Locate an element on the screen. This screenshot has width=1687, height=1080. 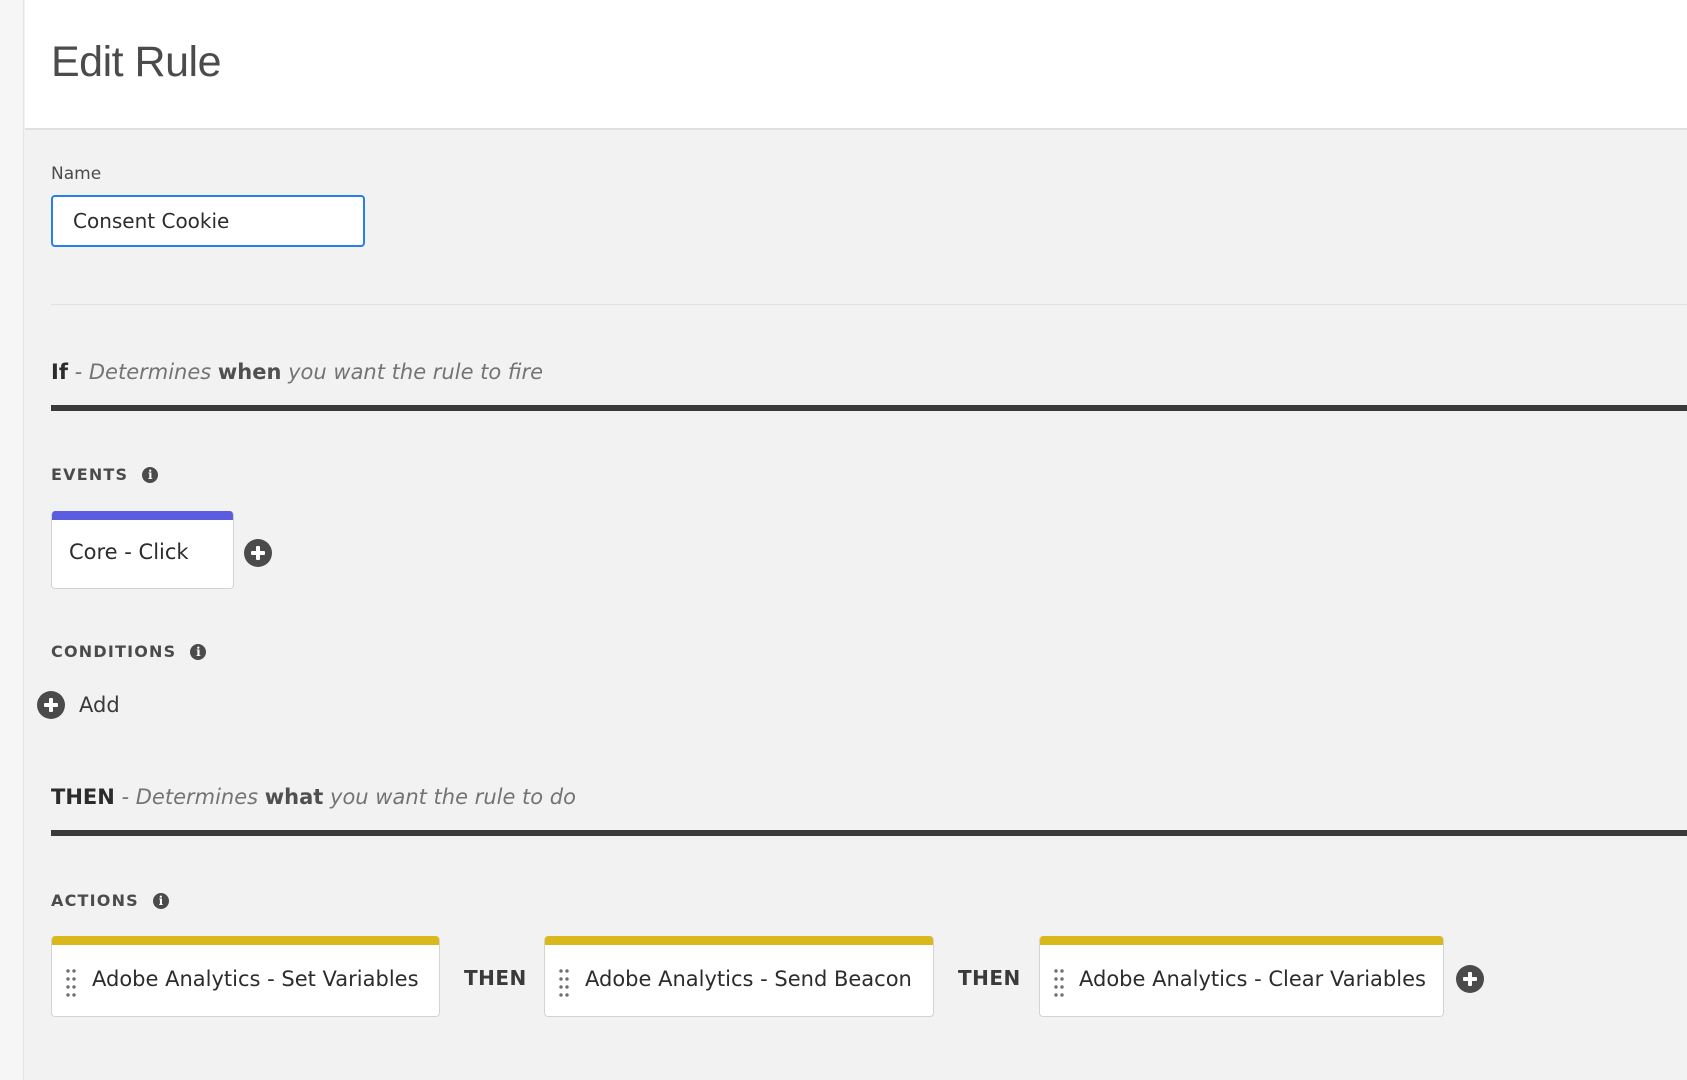
if-desc-bold: when is located at coordinates (249, 372).